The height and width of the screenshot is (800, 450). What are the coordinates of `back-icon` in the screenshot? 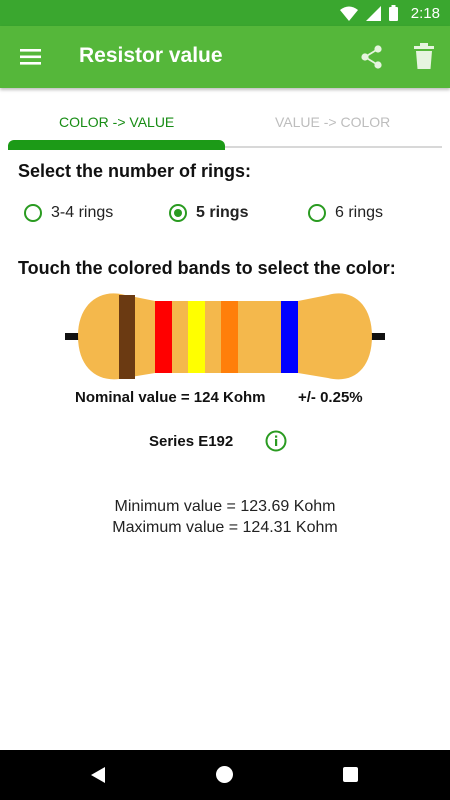 It's located at (98, 775).